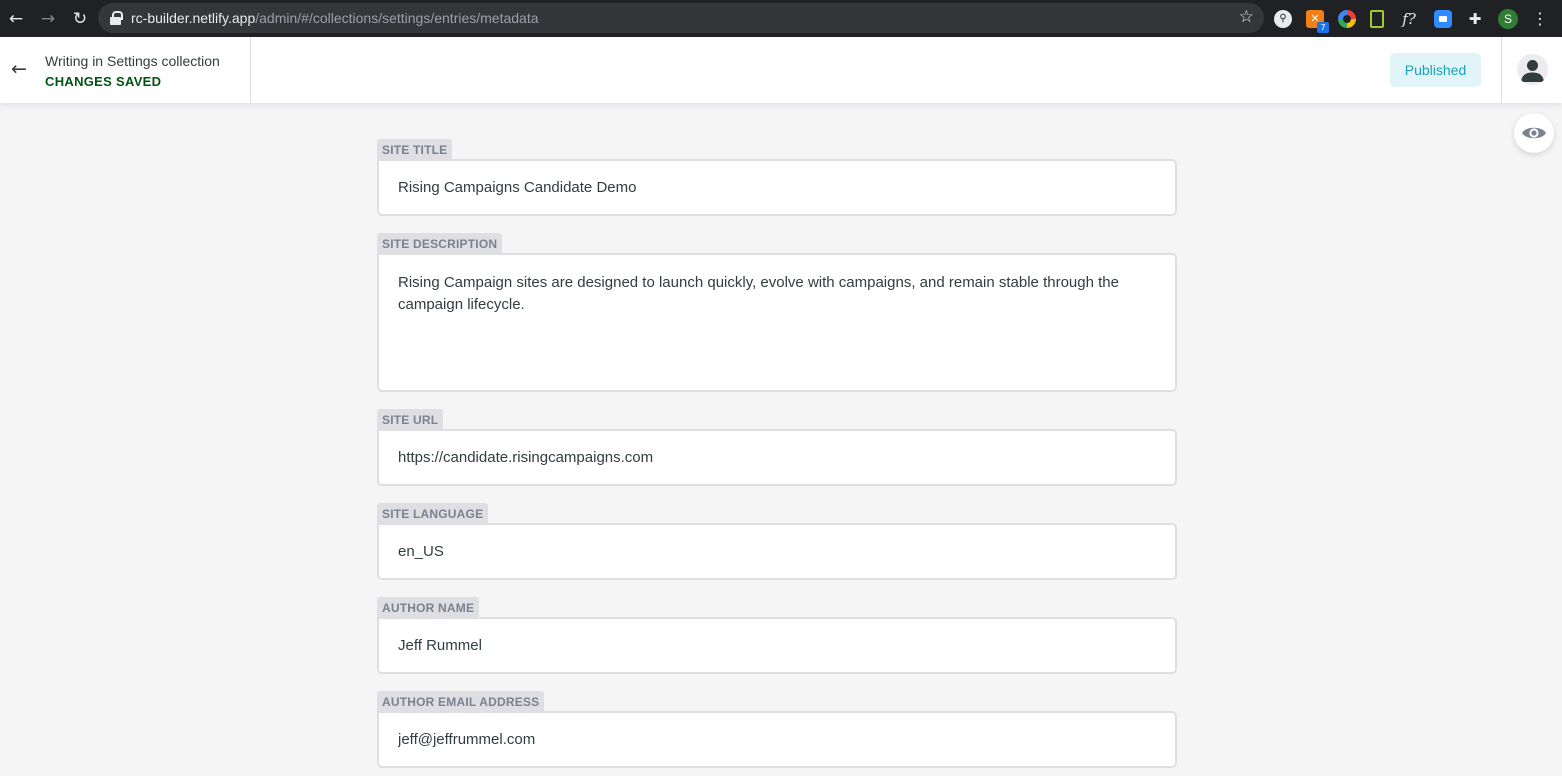  I want to click on browser-reload-icon: ↻, so click(80, 18).